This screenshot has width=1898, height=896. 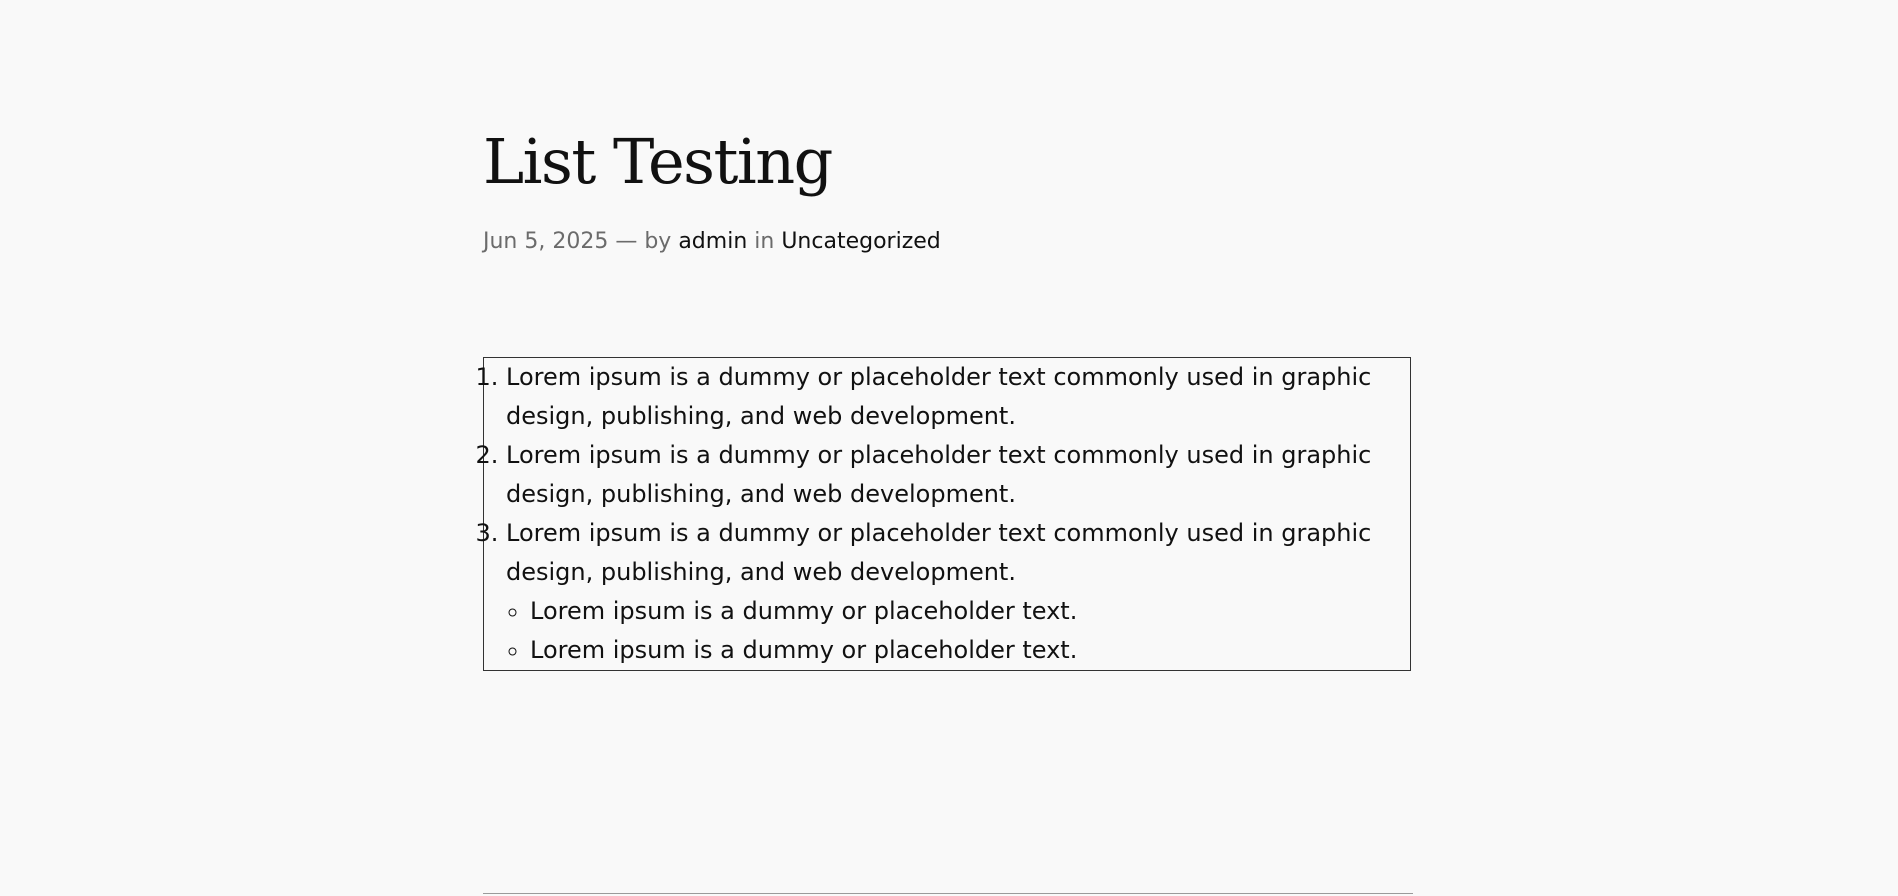 I want to click on post-meta: Jun 5, 2025 — by admin in Uncategorized, so click(x=712, y=242).